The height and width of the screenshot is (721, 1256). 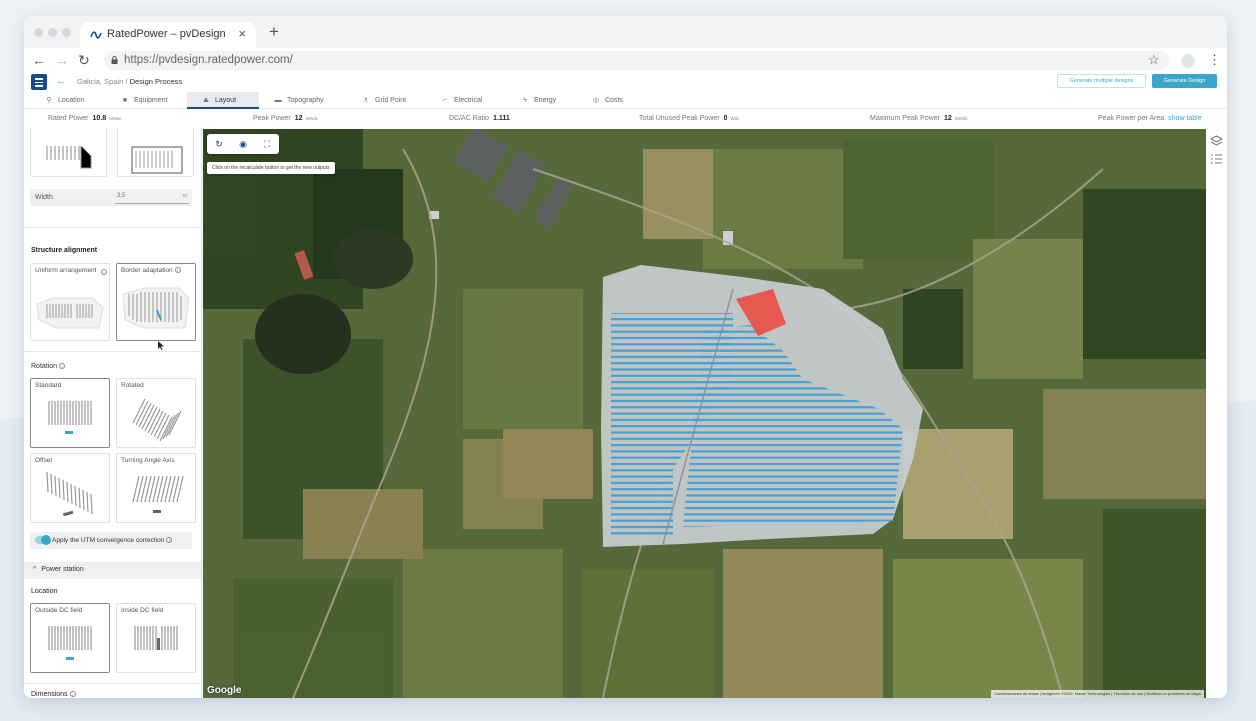 I want to click on map-right-rail, so click(x=1216, y=413).